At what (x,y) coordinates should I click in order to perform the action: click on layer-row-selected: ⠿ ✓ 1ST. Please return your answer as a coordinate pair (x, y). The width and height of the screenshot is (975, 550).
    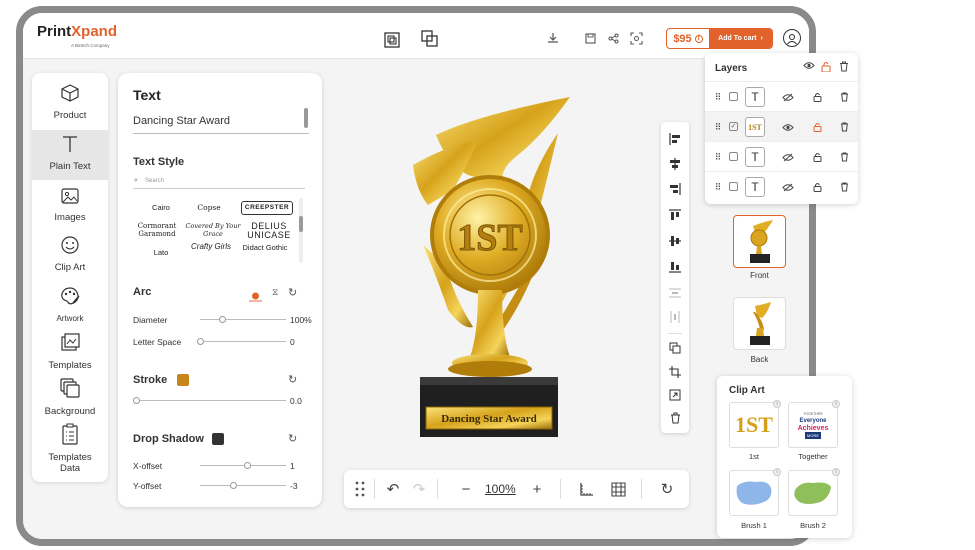
    Looking at the image, I should click on (781, 126).